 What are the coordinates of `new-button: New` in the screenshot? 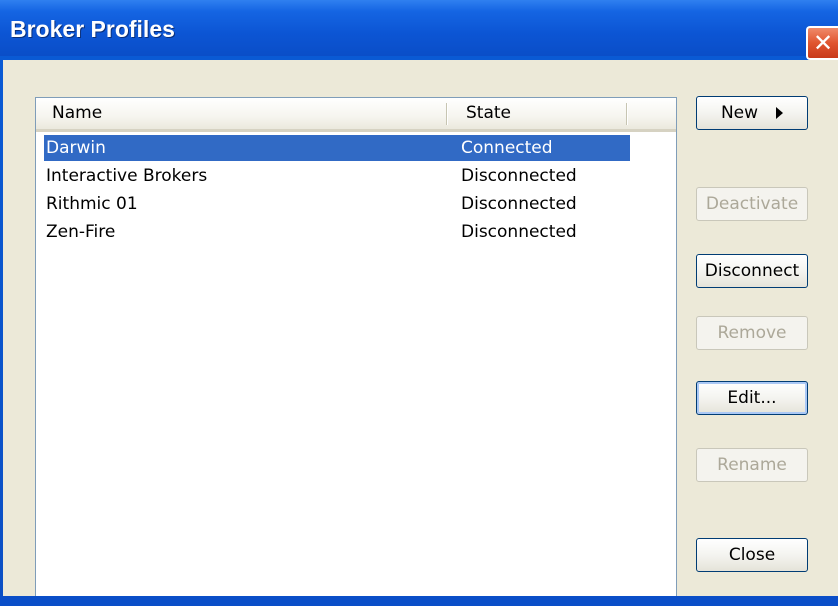 It's located at (752, 113).